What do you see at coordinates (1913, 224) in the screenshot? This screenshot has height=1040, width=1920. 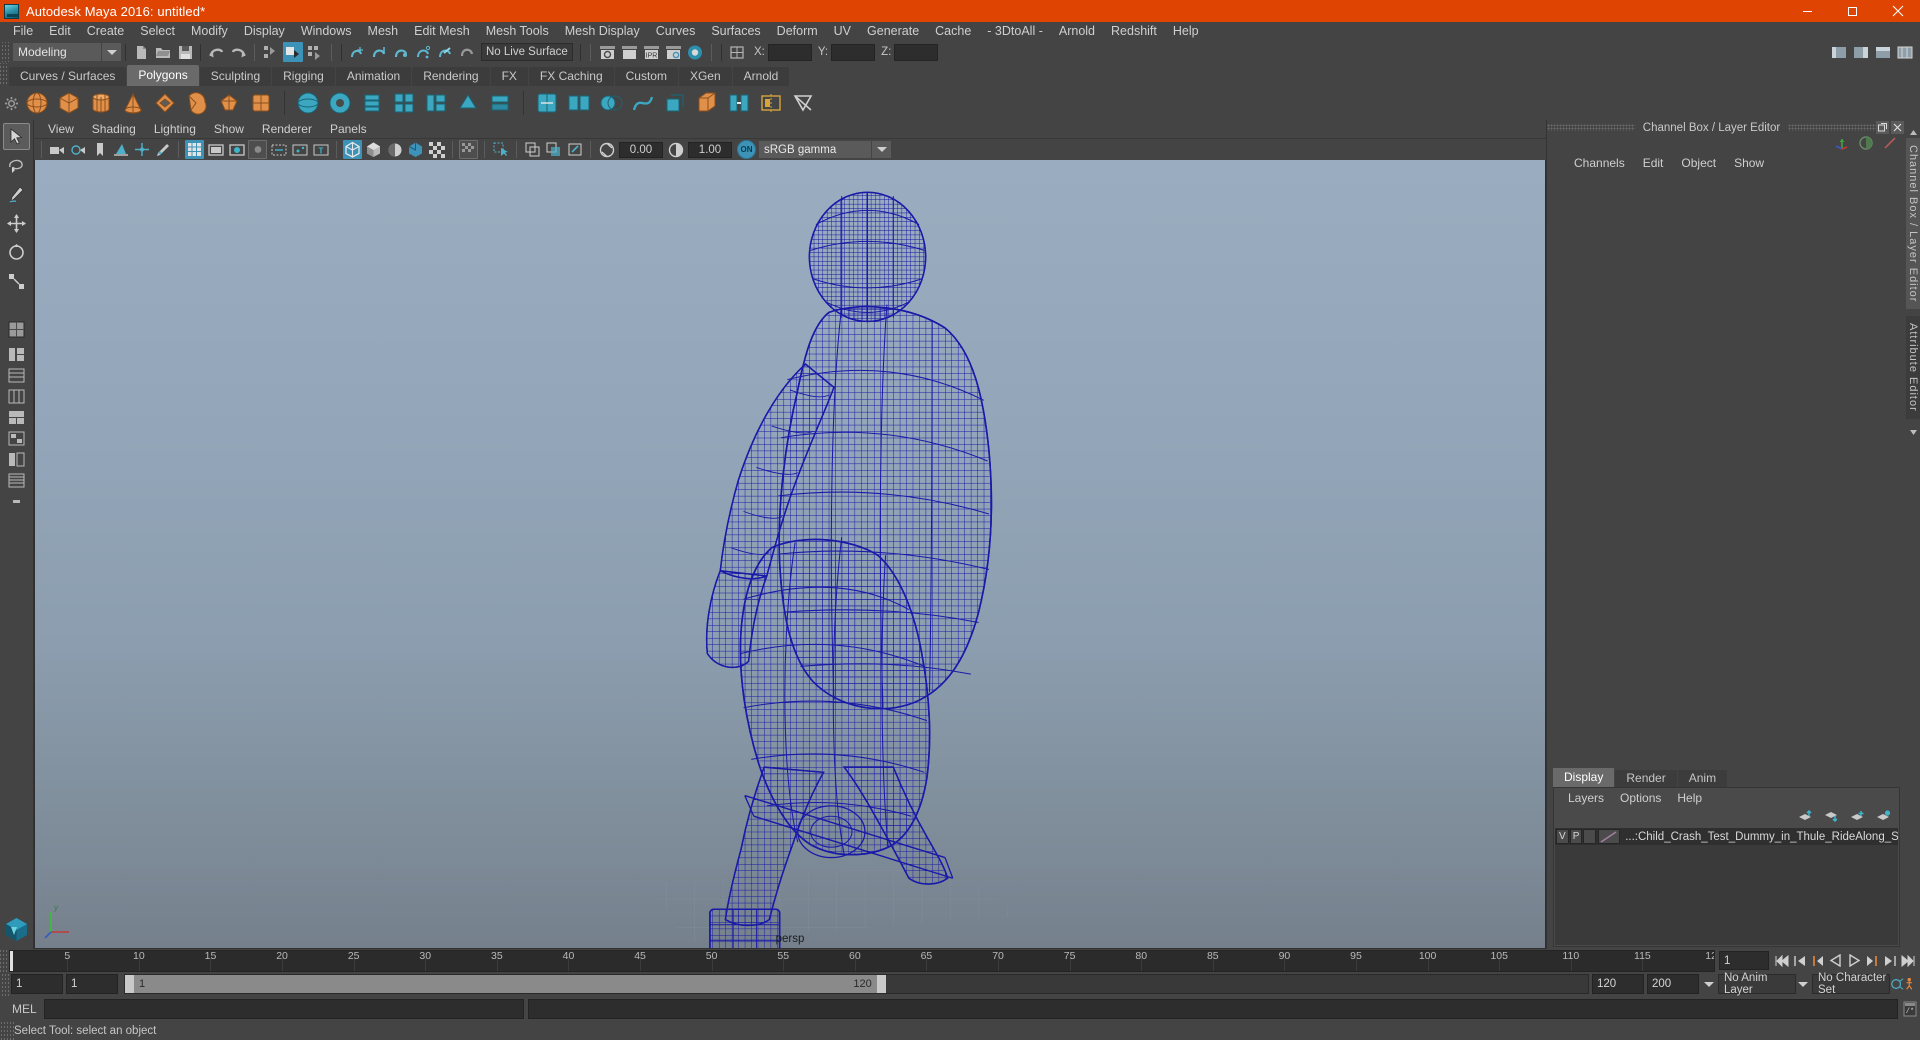 I see `side-tab-channel-box: Channel Box / Layer Editor` at bounding box center [1913, 224].